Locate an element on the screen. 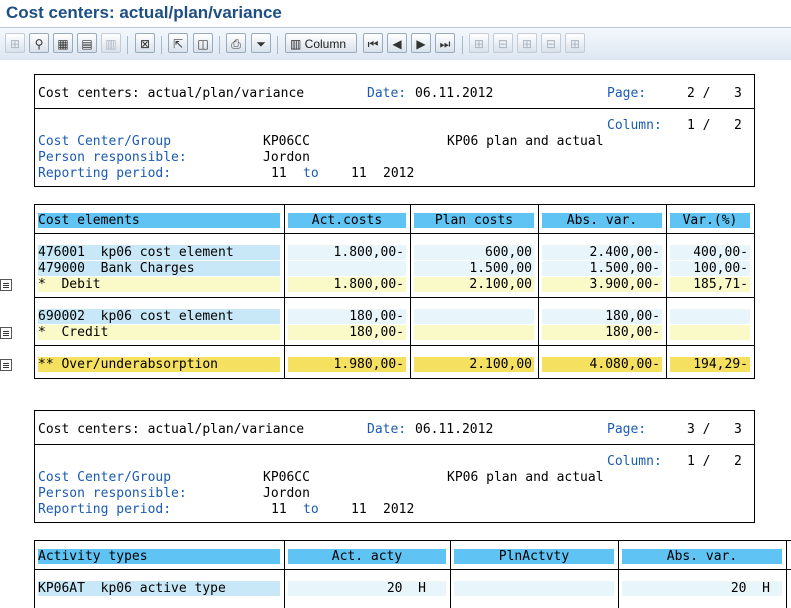 The image size is (791, 608). col-header-act-acty: Act. acty is located at coordinates (367, 556).